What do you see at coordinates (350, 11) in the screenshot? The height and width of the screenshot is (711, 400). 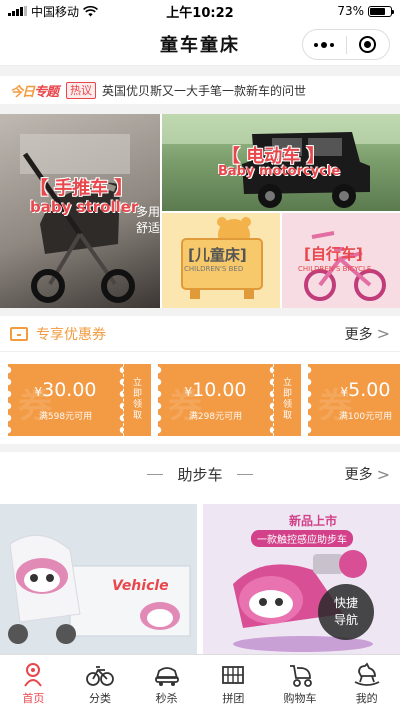 I see `battery-percent: 73%` at bounding box center [350, 11].